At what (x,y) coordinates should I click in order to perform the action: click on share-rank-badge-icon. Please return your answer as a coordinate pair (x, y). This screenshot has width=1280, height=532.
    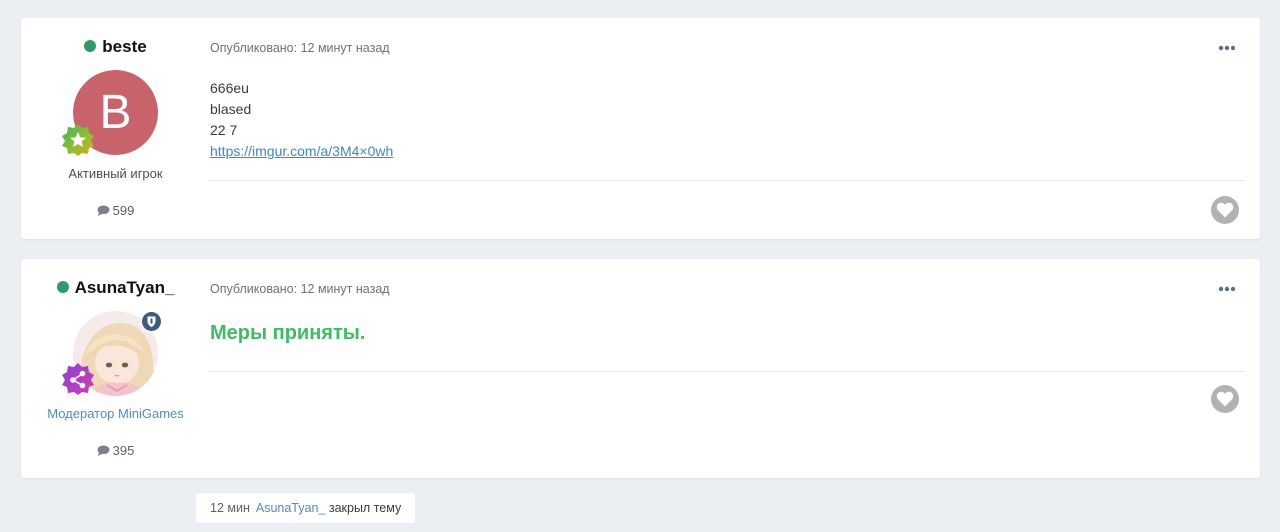
    Looking at the image, I should click on (78, 379).